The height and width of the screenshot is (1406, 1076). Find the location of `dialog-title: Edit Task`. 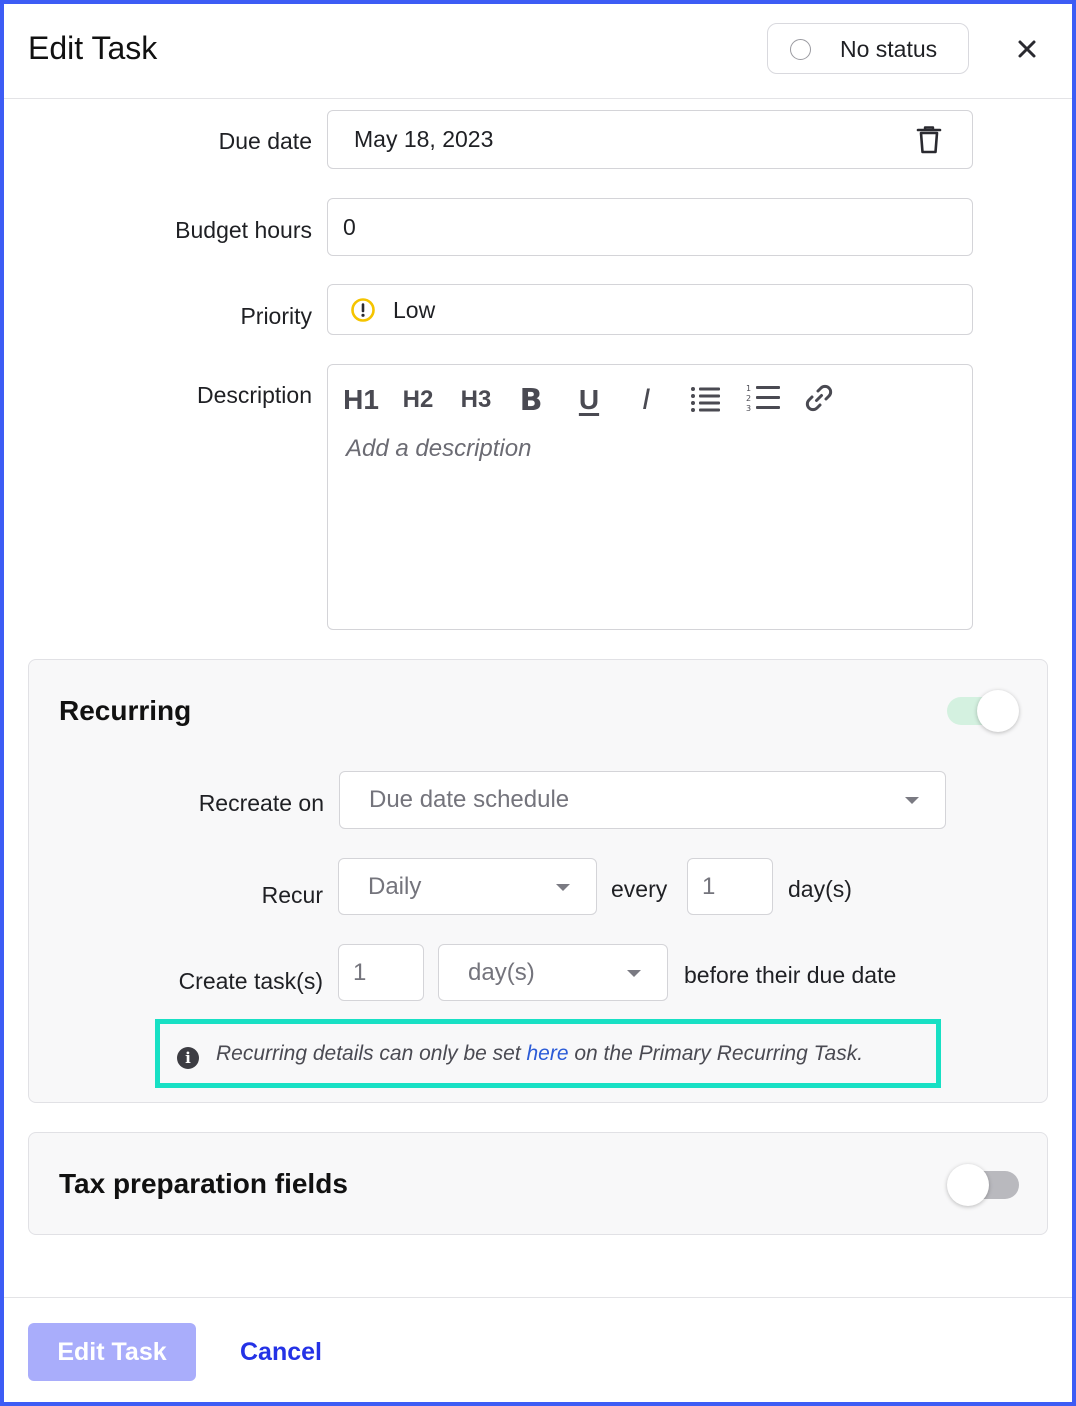

dialog-title: Edit Task is located at coordinates (93, 48).